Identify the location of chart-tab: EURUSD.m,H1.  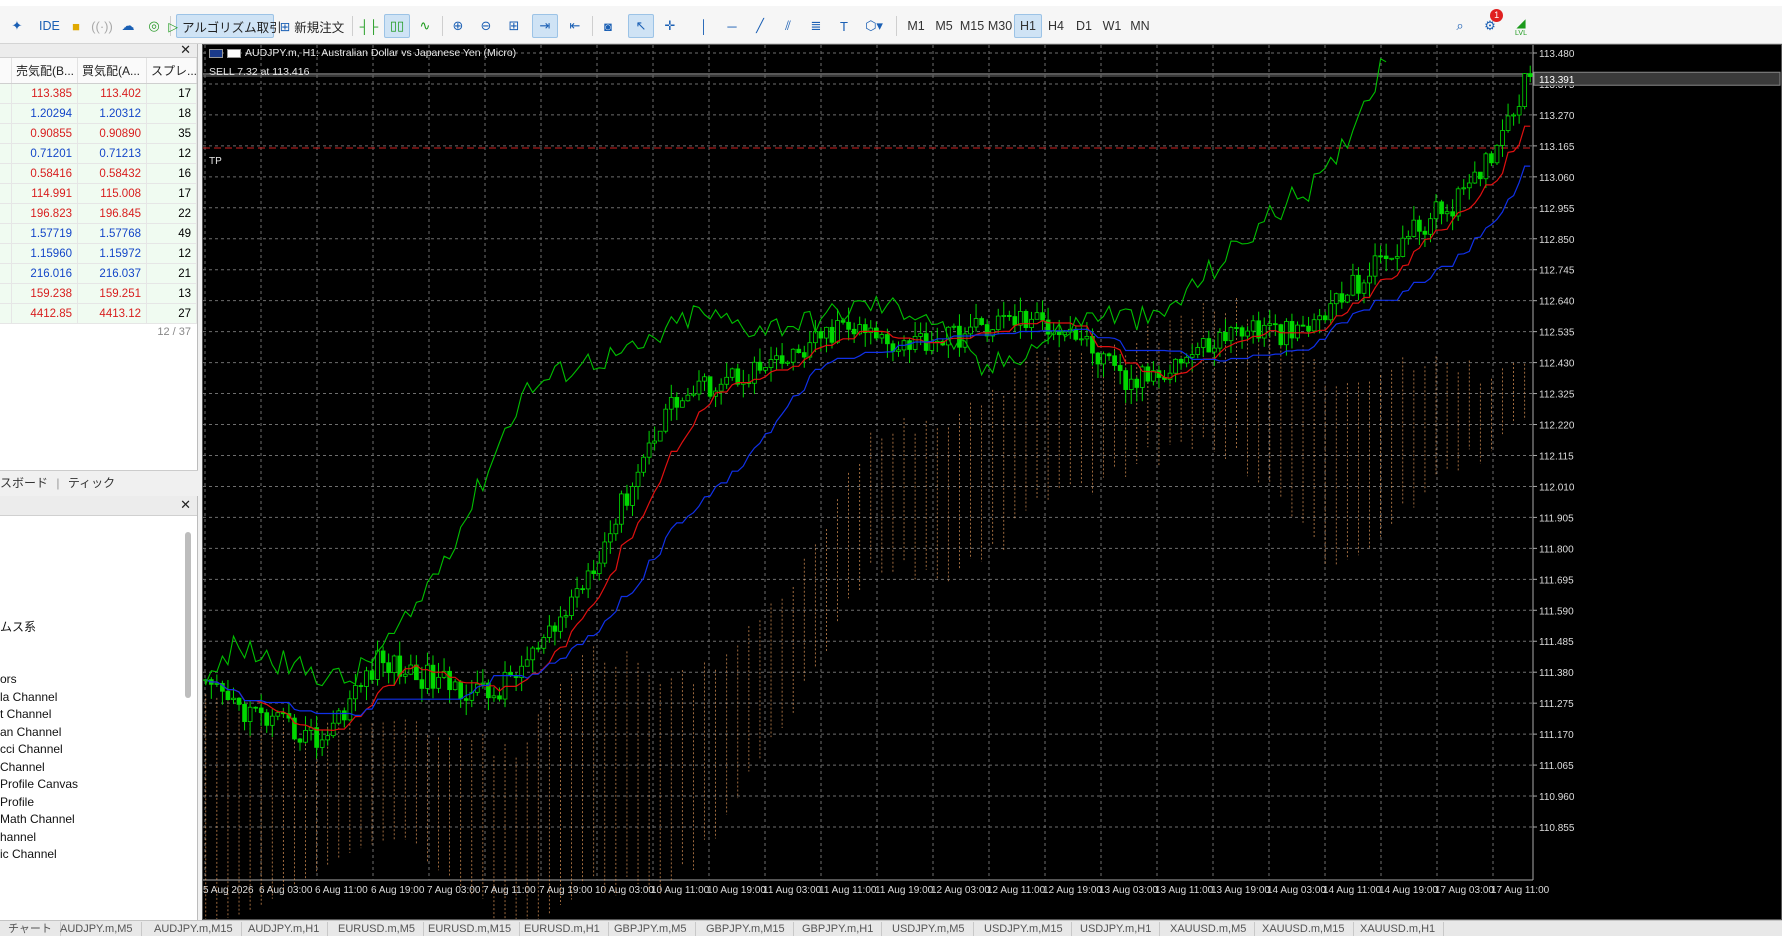
(562, 929).